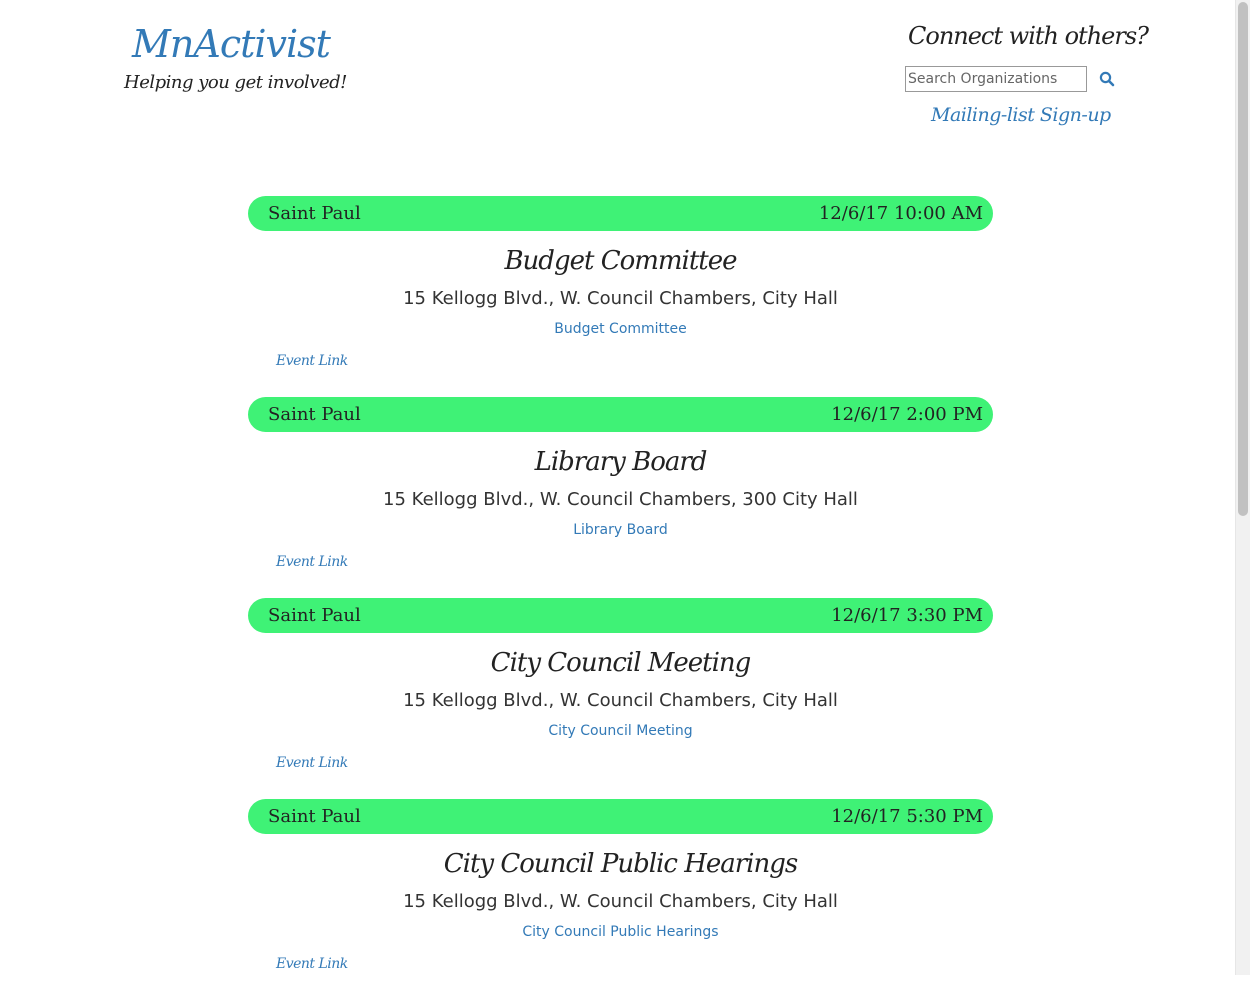  Describe the element at coordinates (621, 663) in the screenshot. I see `event-title: City Council Meeting` at that location.